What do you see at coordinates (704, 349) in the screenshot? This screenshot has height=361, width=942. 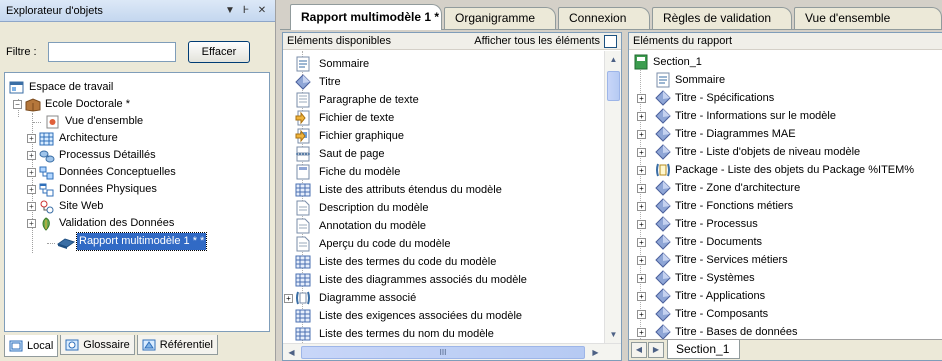 I see `tab-section-1: Section_1` at bounding box center [704, 349].